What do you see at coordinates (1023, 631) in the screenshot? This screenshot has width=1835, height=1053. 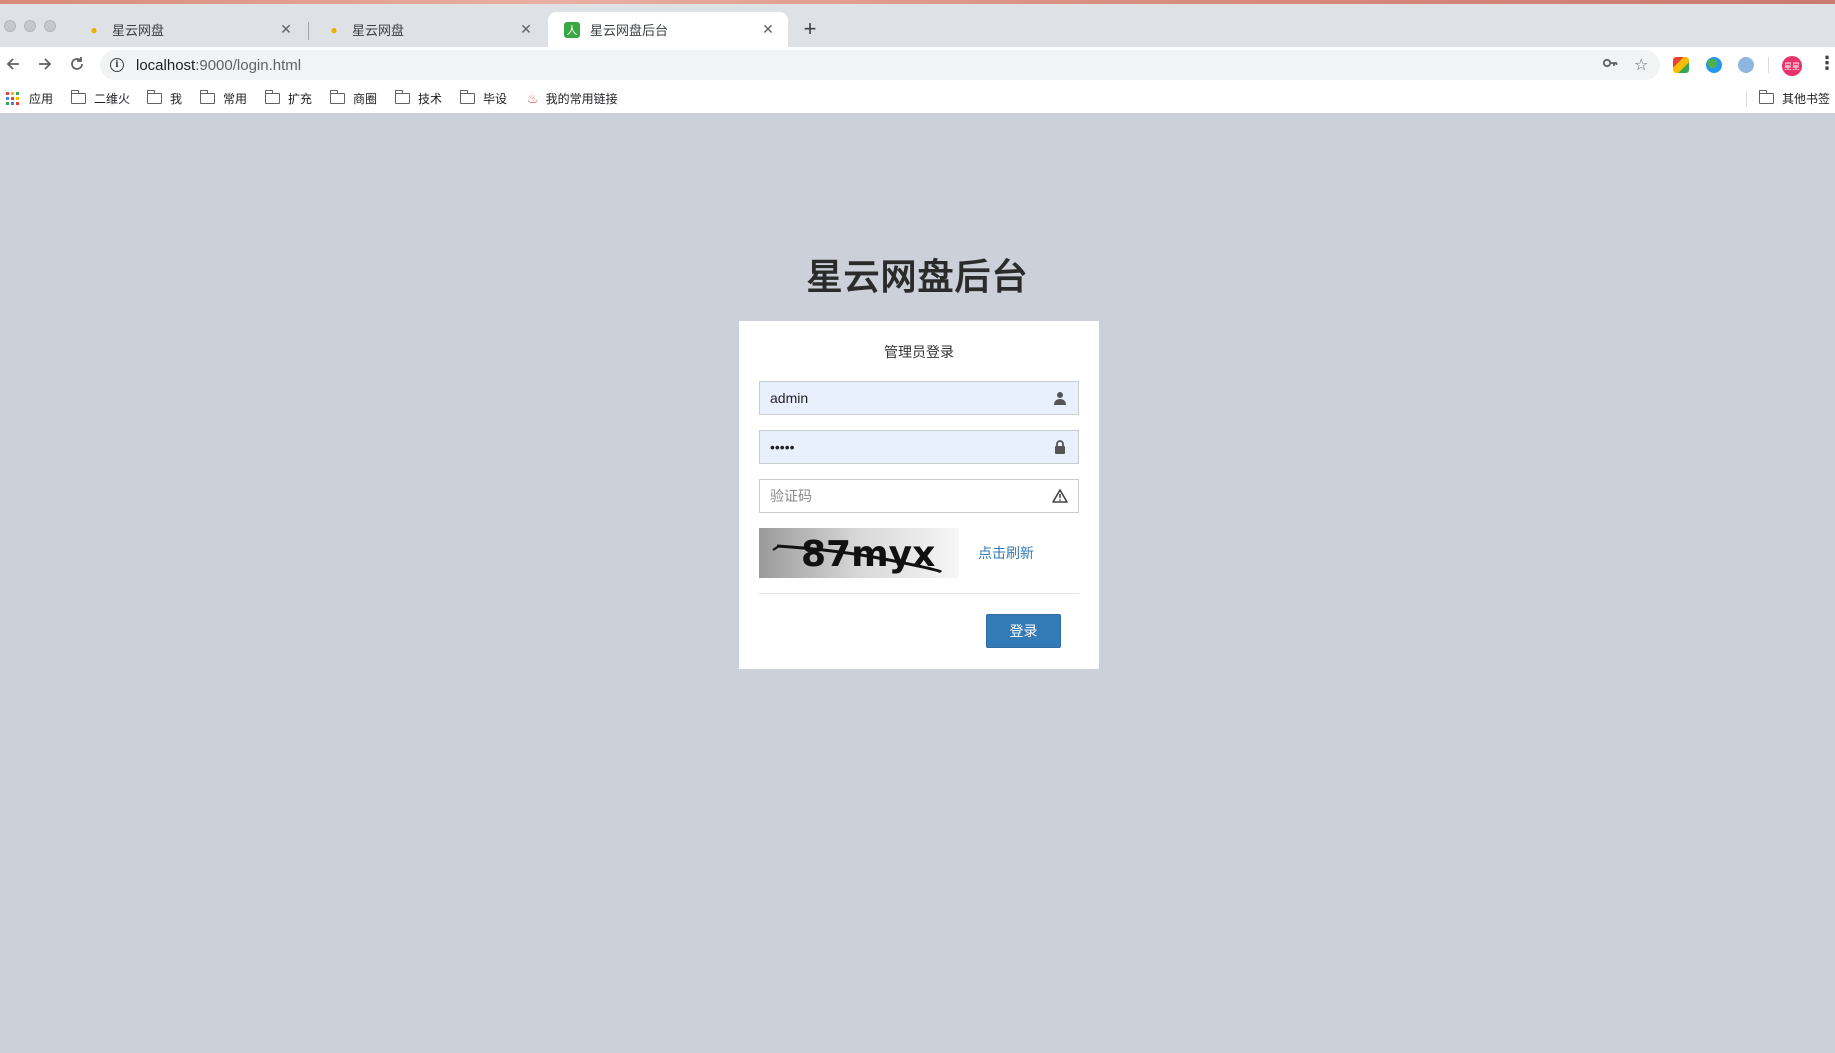 I see `login-button: 登录` at bounding box center [1023, 631].